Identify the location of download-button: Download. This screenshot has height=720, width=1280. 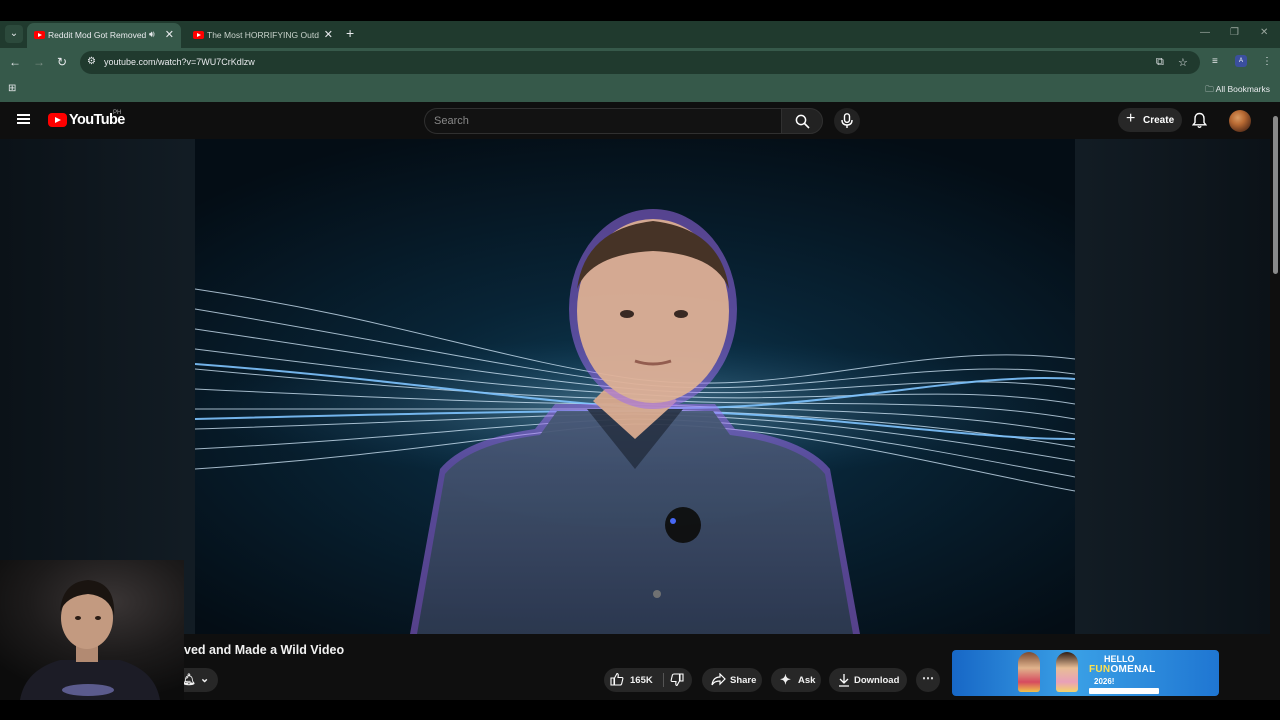
(868, 680).